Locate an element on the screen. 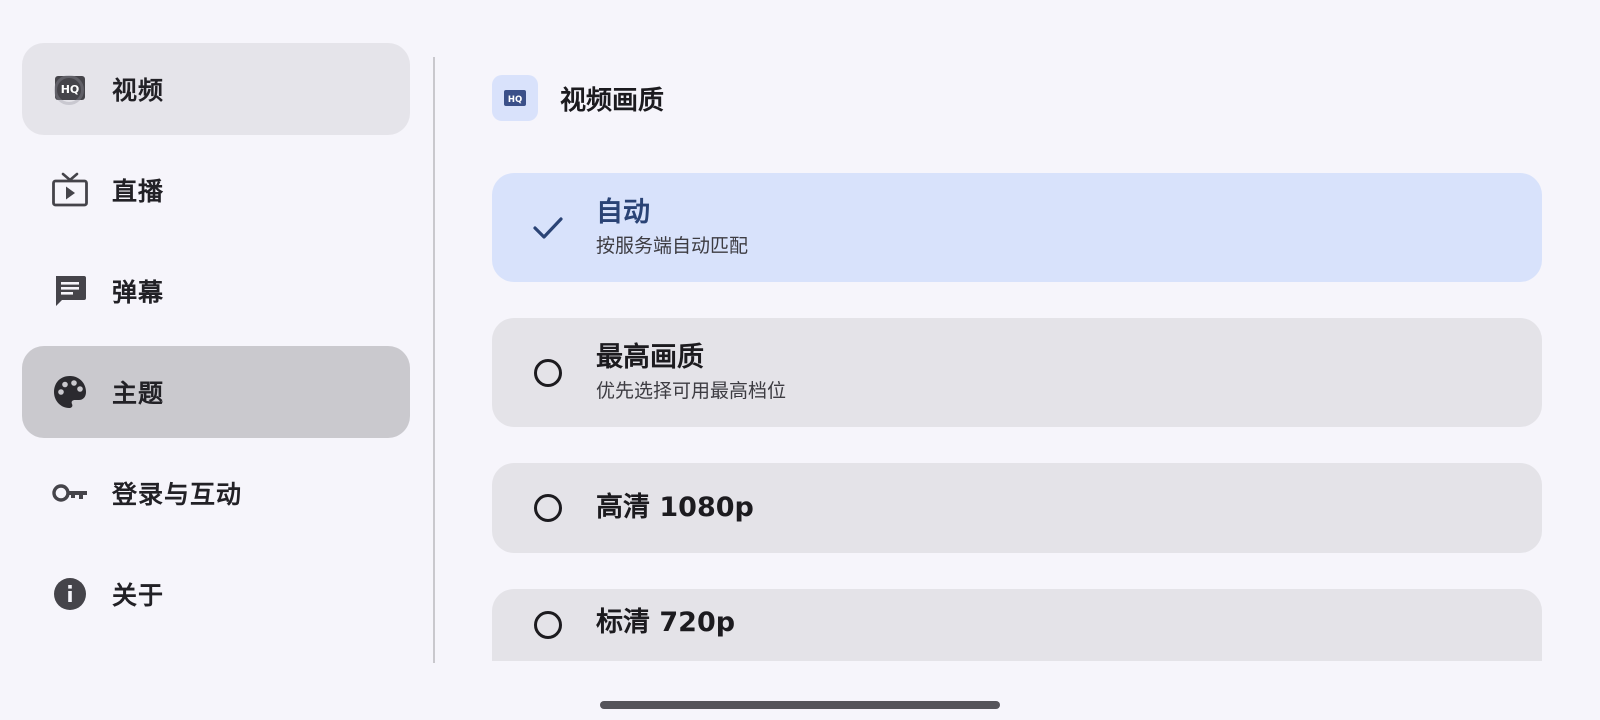  option-auto: 自动 按服务端自动匹配 is located at coordinates (1017, 227).